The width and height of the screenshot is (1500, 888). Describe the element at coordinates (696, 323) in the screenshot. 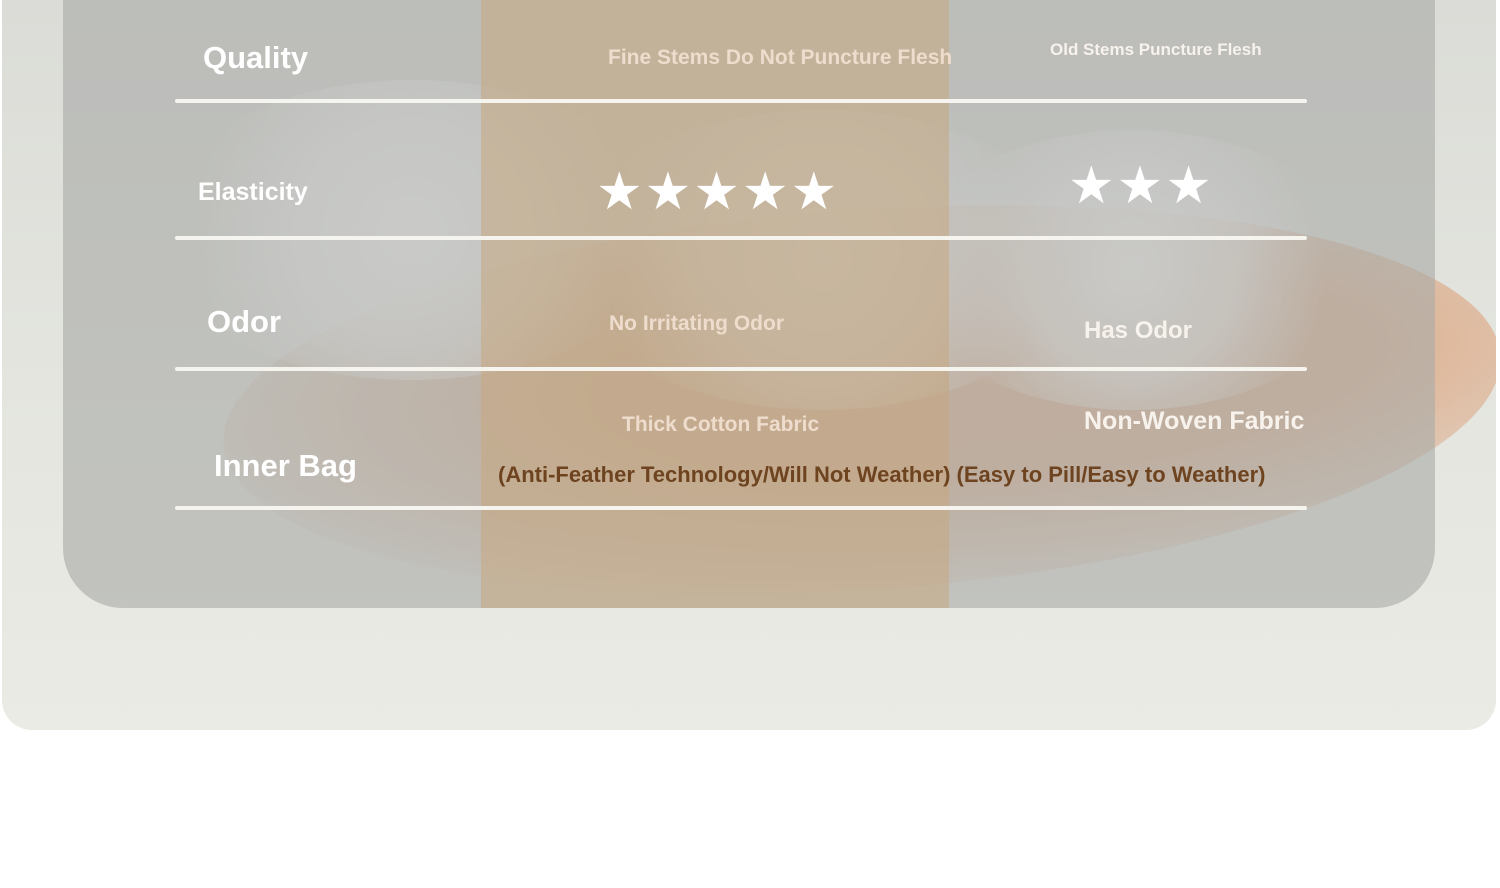

I see `odor-ours-text: No Irritating Odor` at that location.